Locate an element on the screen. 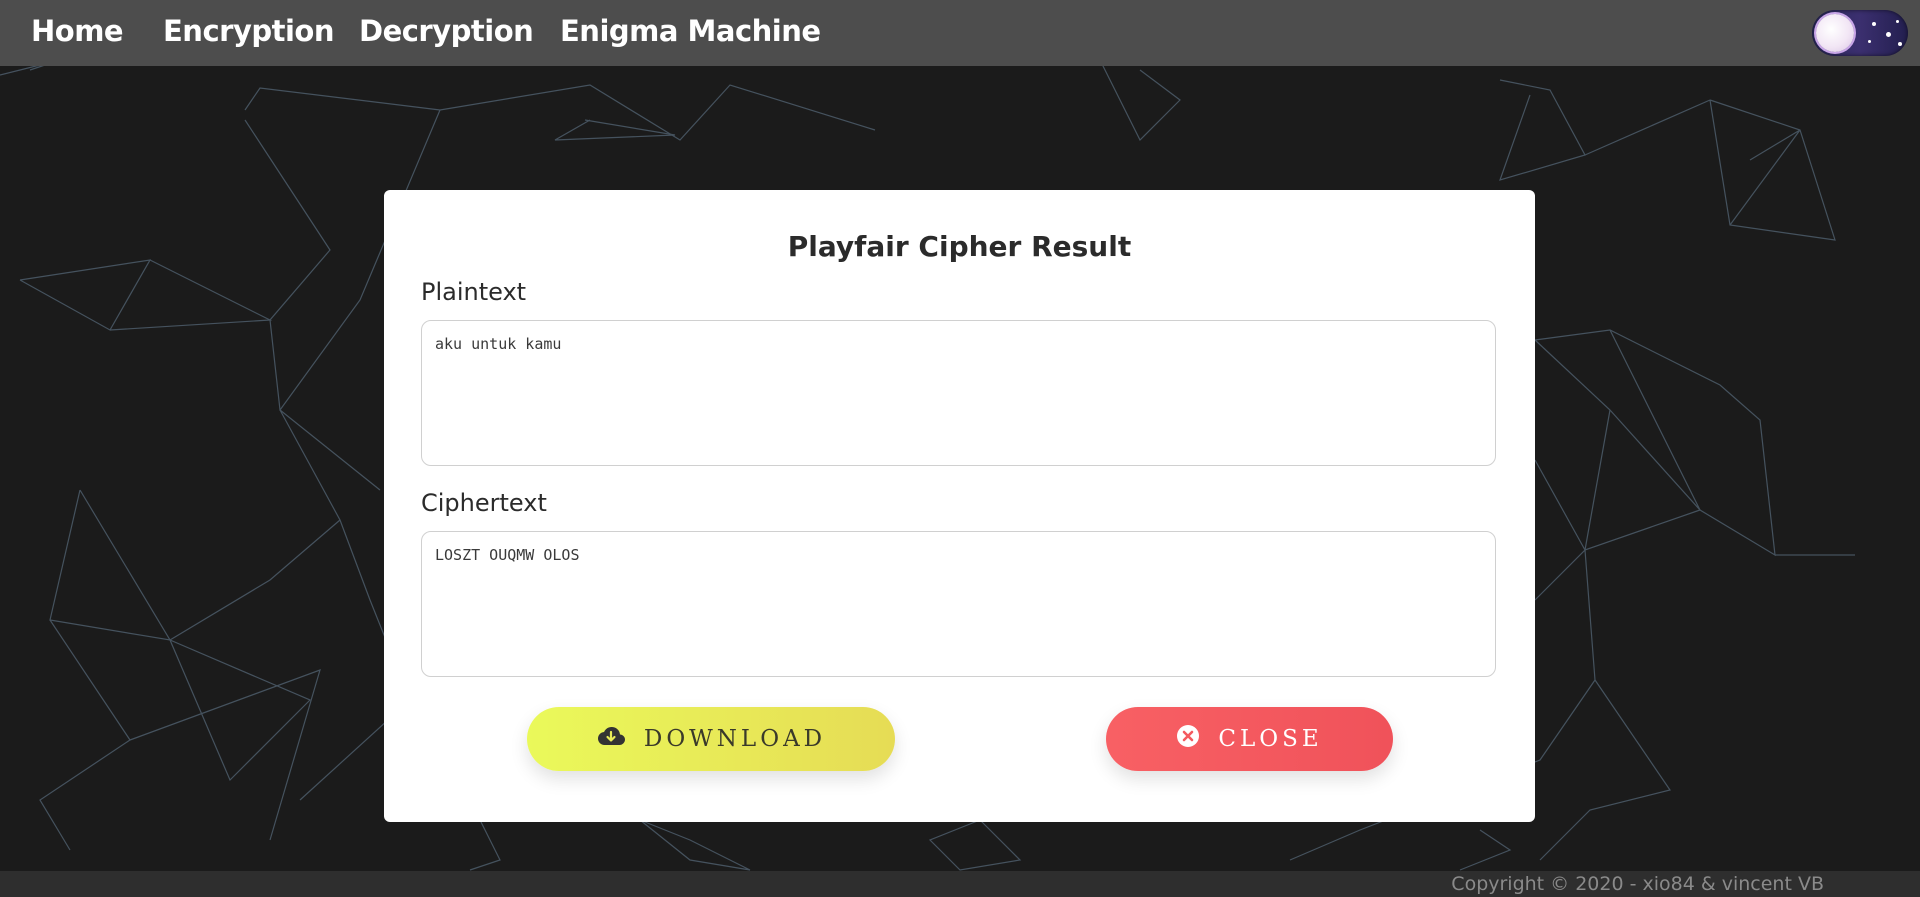  cloud-download-icon is located at coordinates (611, 739).